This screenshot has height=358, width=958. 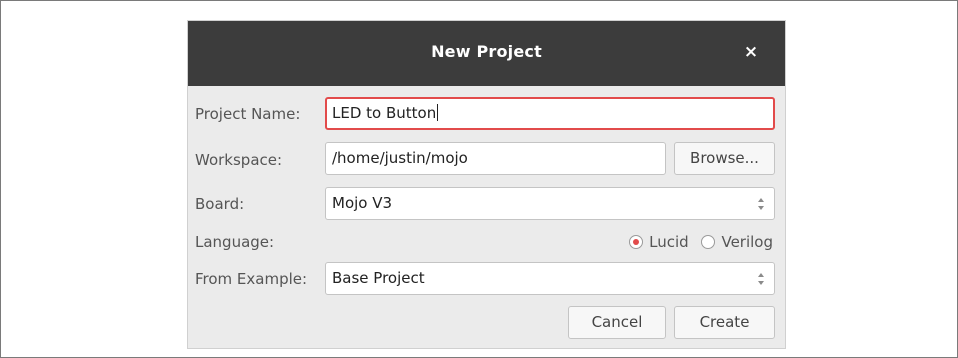 I want to click on radio-lucid, so click(x=636, y=242).